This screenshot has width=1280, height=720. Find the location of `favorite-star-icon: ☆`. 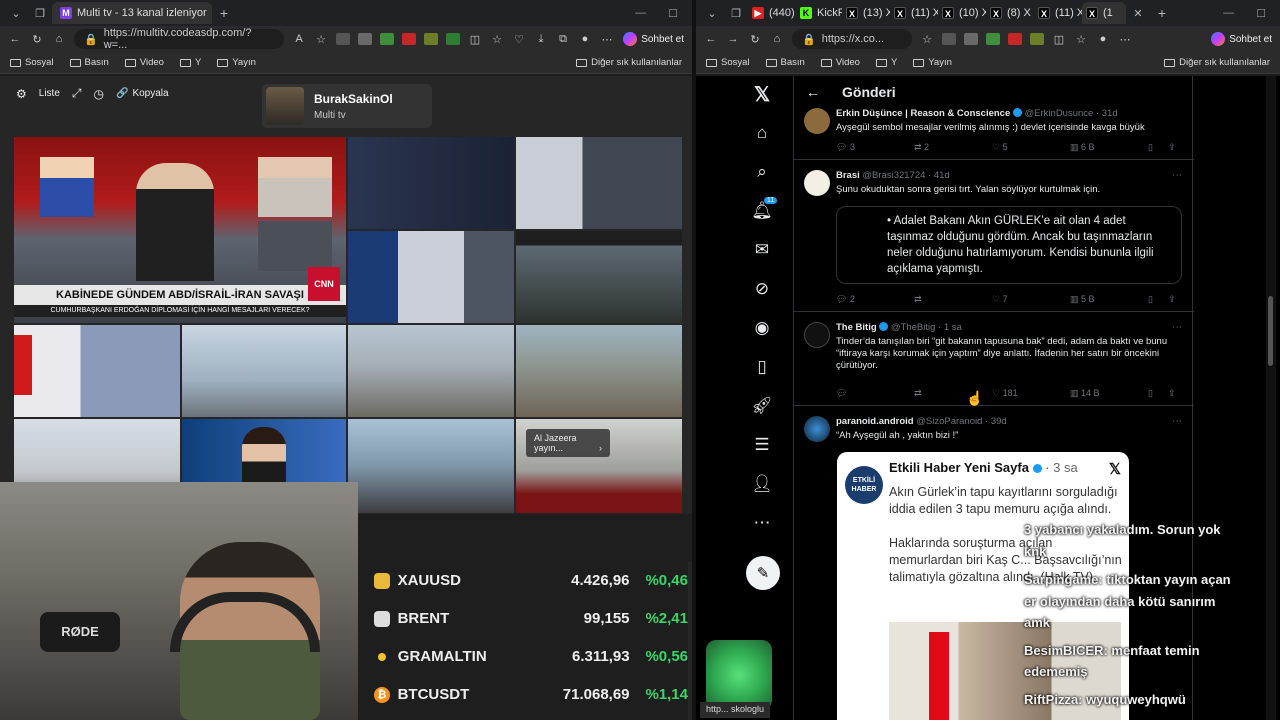

favorite-star-icon: ☆ is located at coordinates (927, 39).